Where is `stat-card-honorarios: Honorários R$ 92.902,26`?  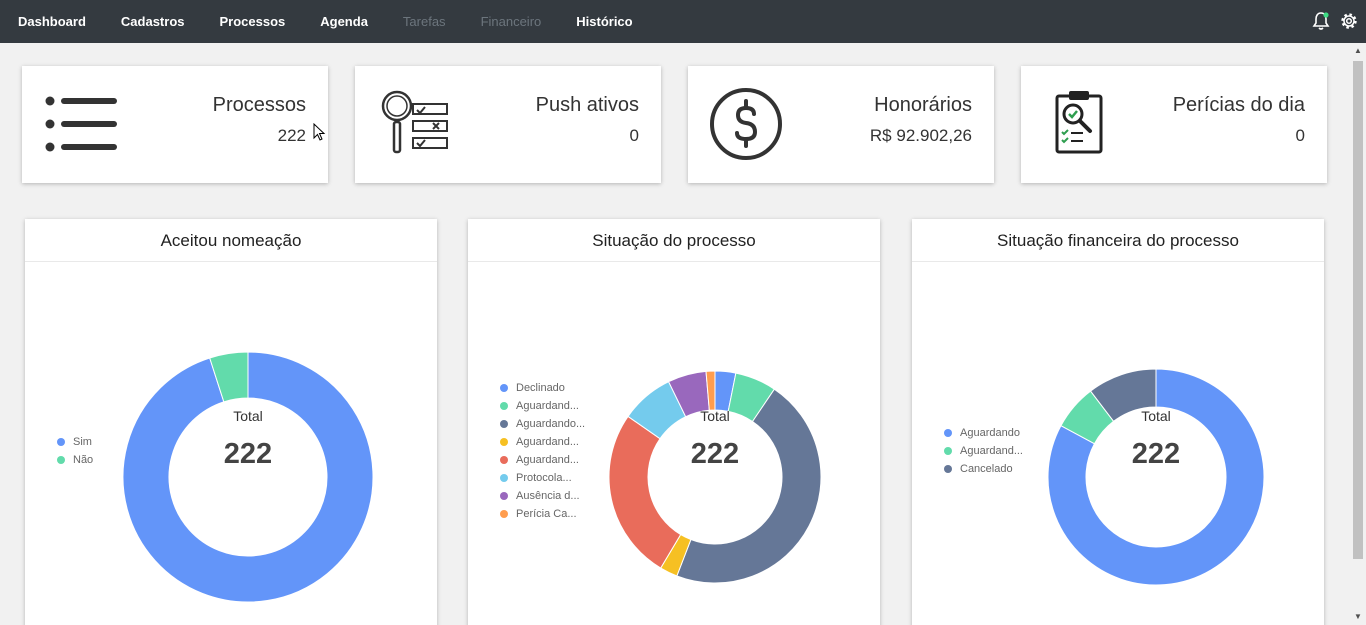
stat-card-honorarios: Honorários R$ 92.902,26 is located at coordinates (841, 124).